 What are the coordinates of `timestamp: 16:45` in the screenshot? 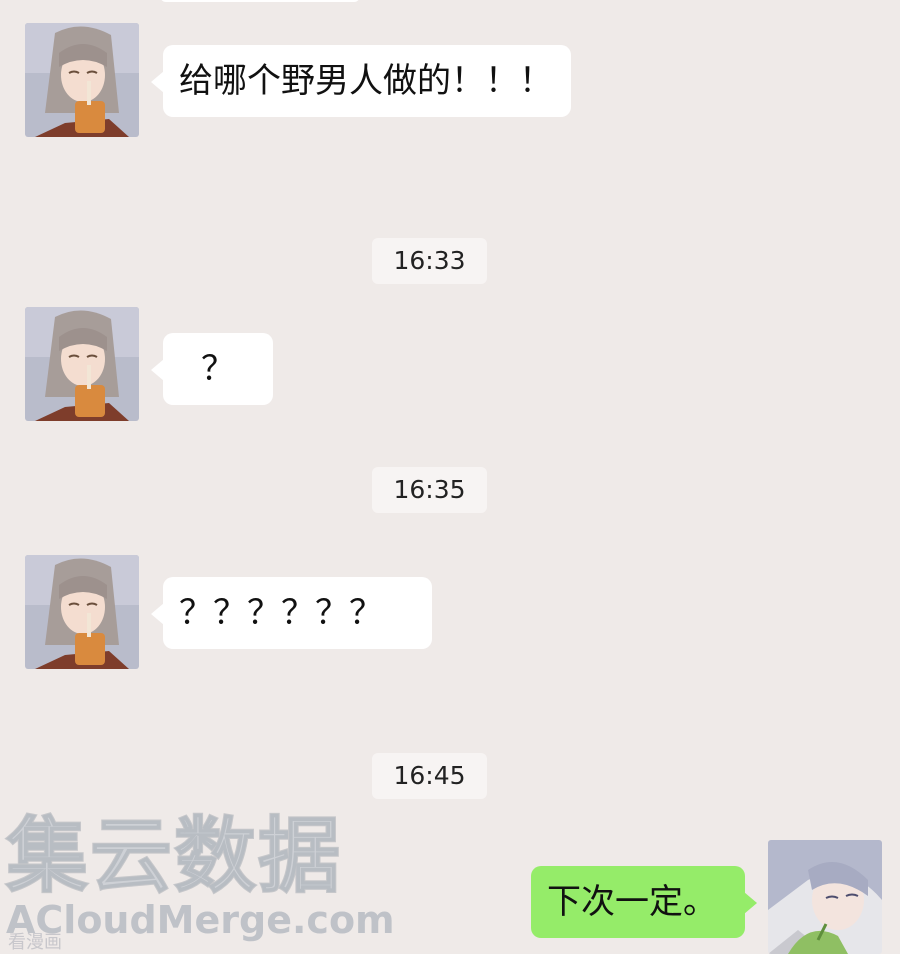 It's located at (429, 776).